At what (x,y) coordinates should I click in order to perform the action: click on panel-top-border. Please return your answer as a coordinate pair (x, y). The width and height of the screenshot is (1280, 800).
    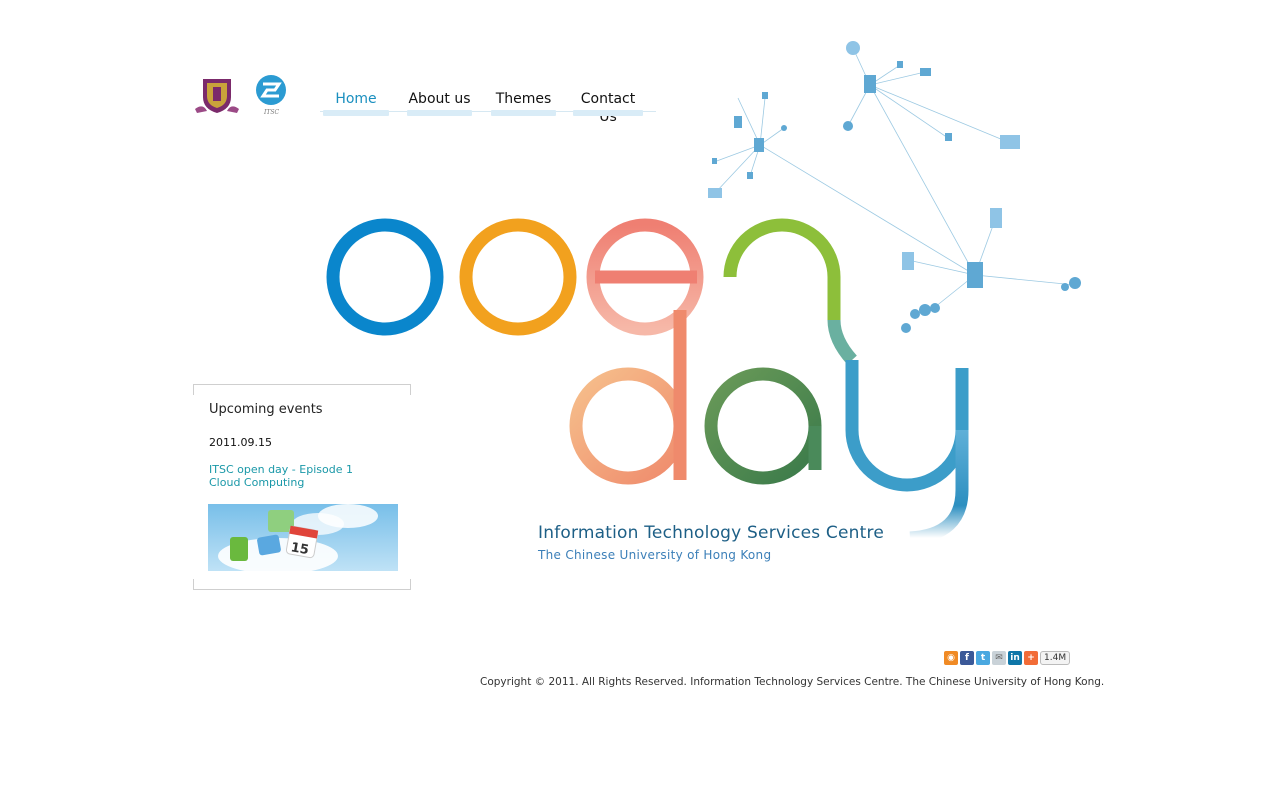
    Looking at the image, I should click on (302, 389).